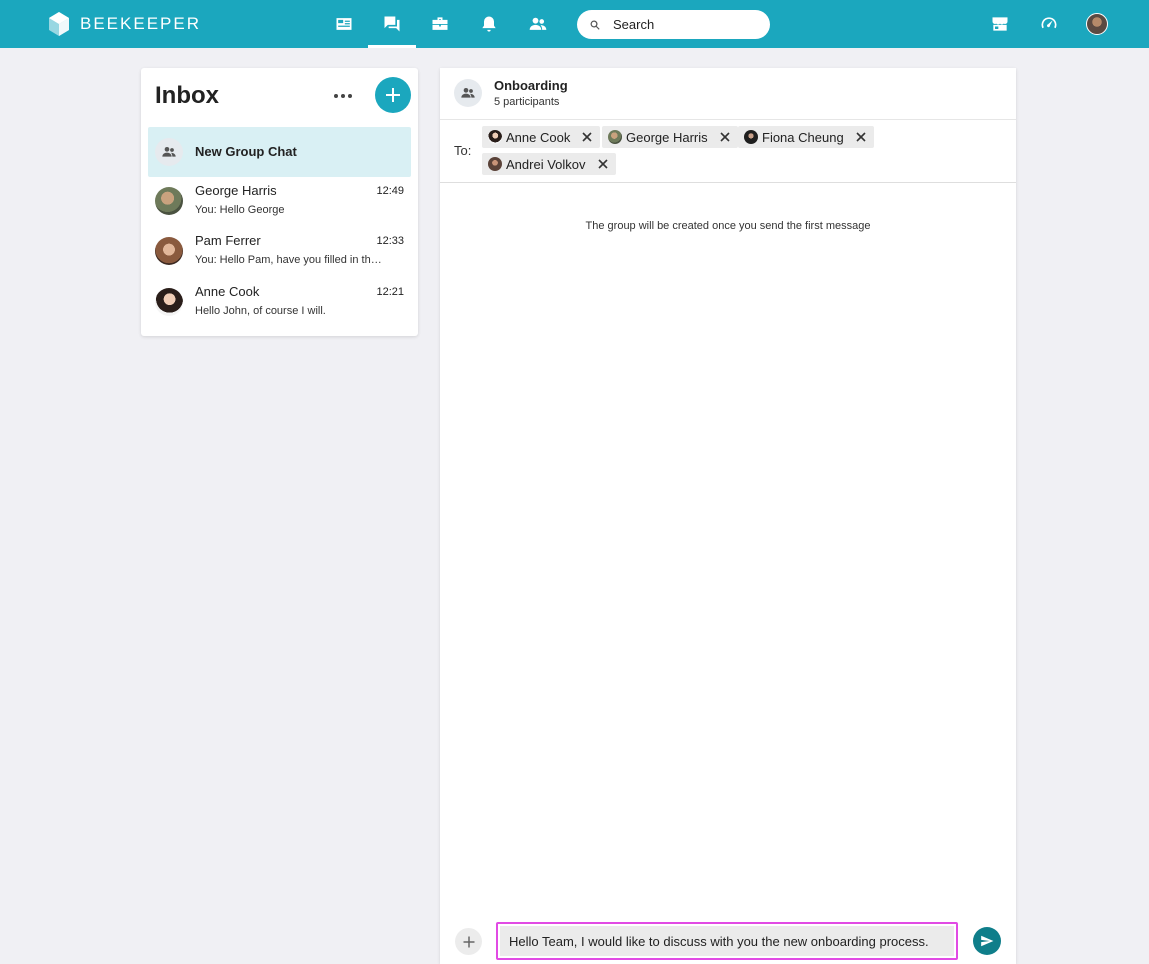 This screenshot has width=1149, height=964. What do you see at coordinates (236, 190) in the screenshot?
I see `conversation-name: George Harris` at bounding box center [236, 190].